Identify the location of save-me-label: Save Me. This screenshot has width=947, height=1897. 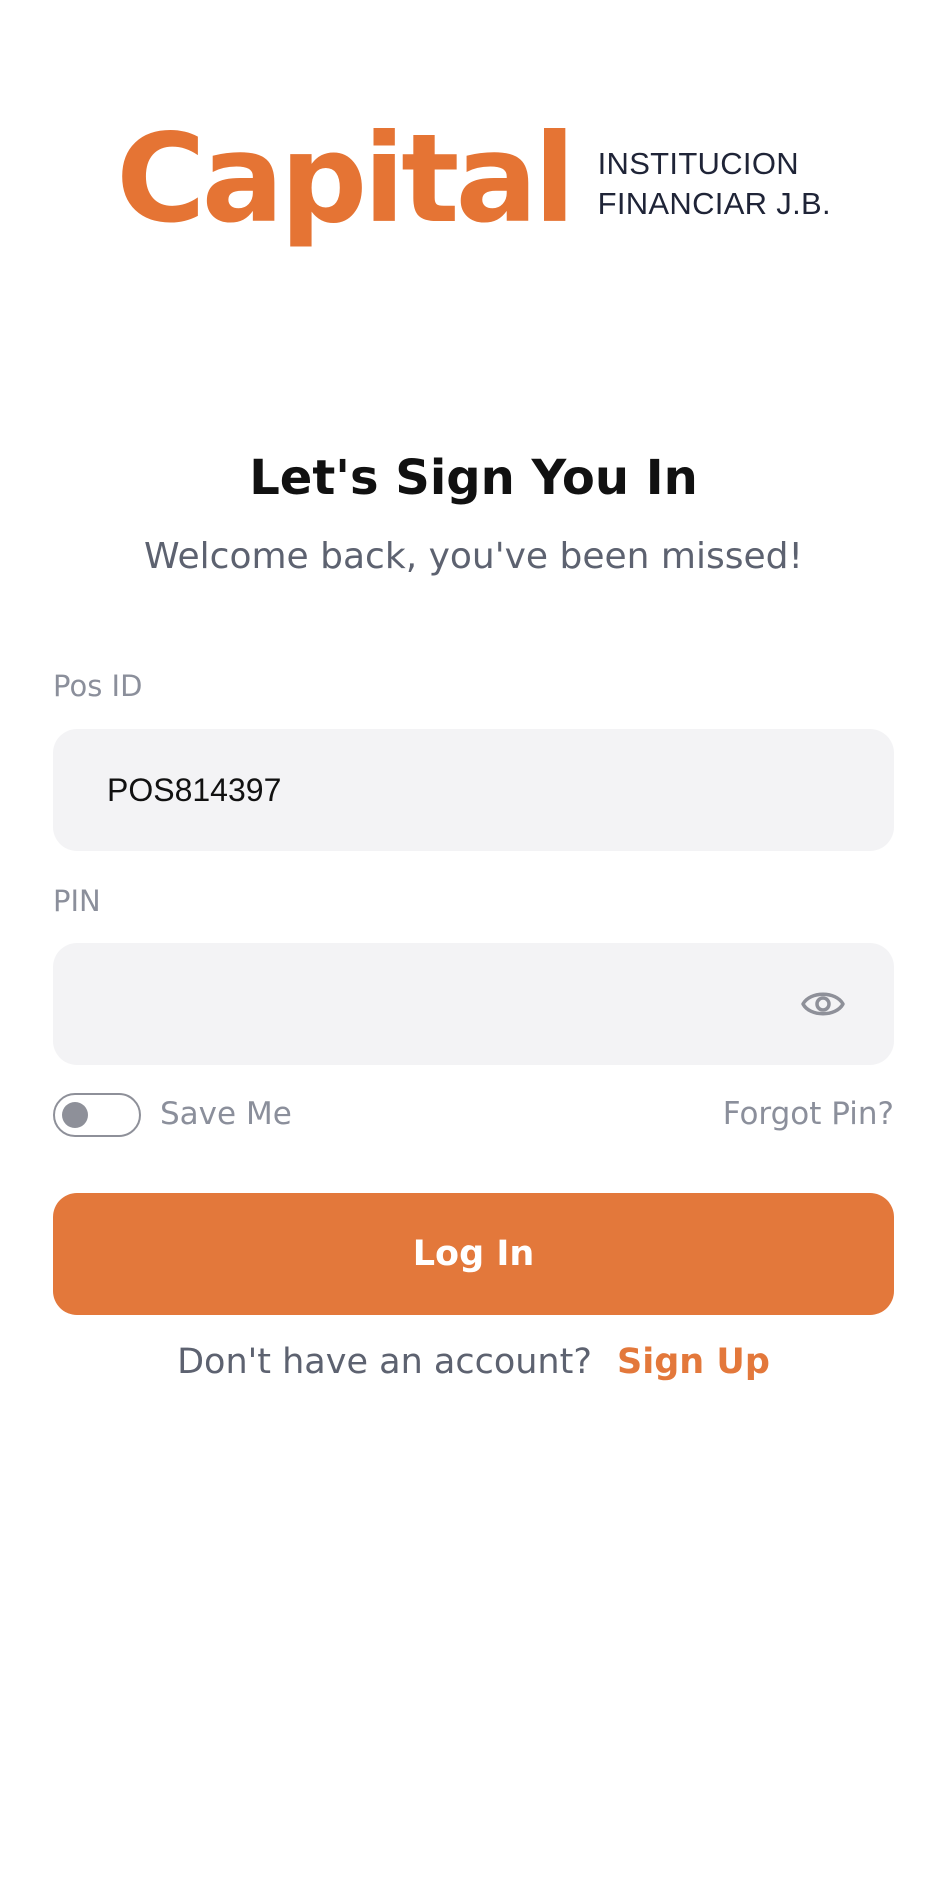
(226, 1114).